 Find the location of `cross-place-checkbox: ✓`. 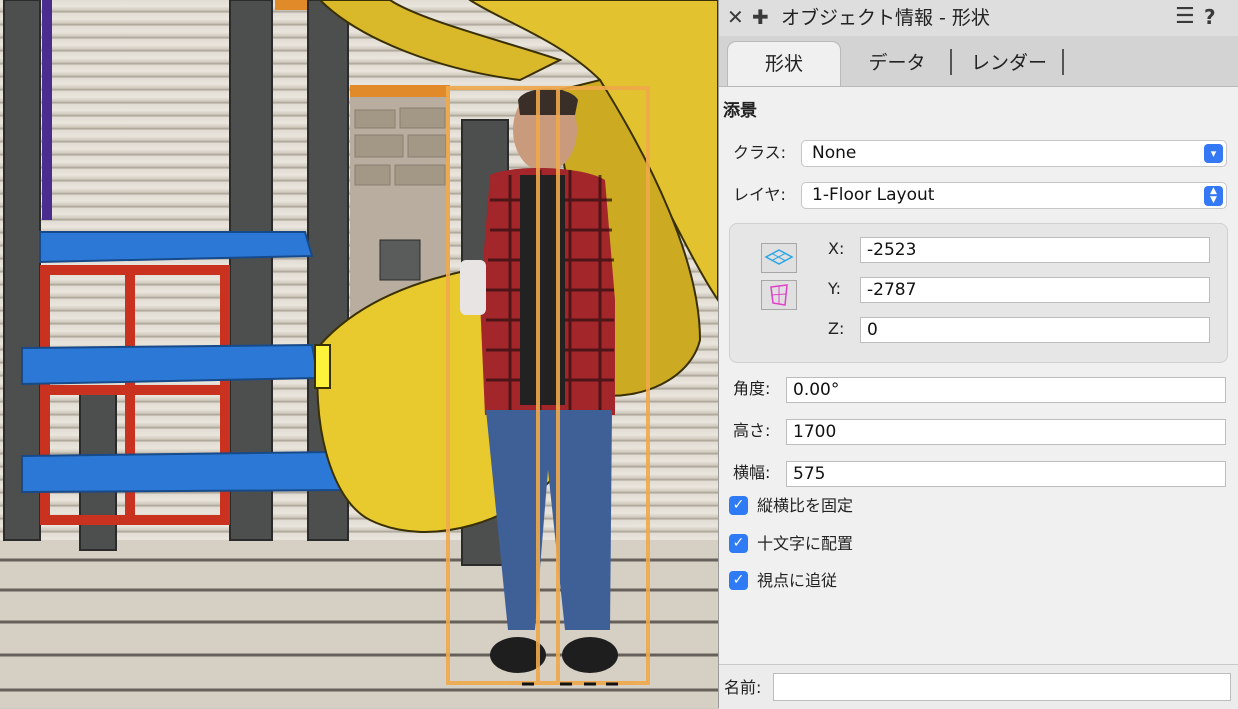

cross-place-checkbox: ✓ is located at coordinates (738, 543).